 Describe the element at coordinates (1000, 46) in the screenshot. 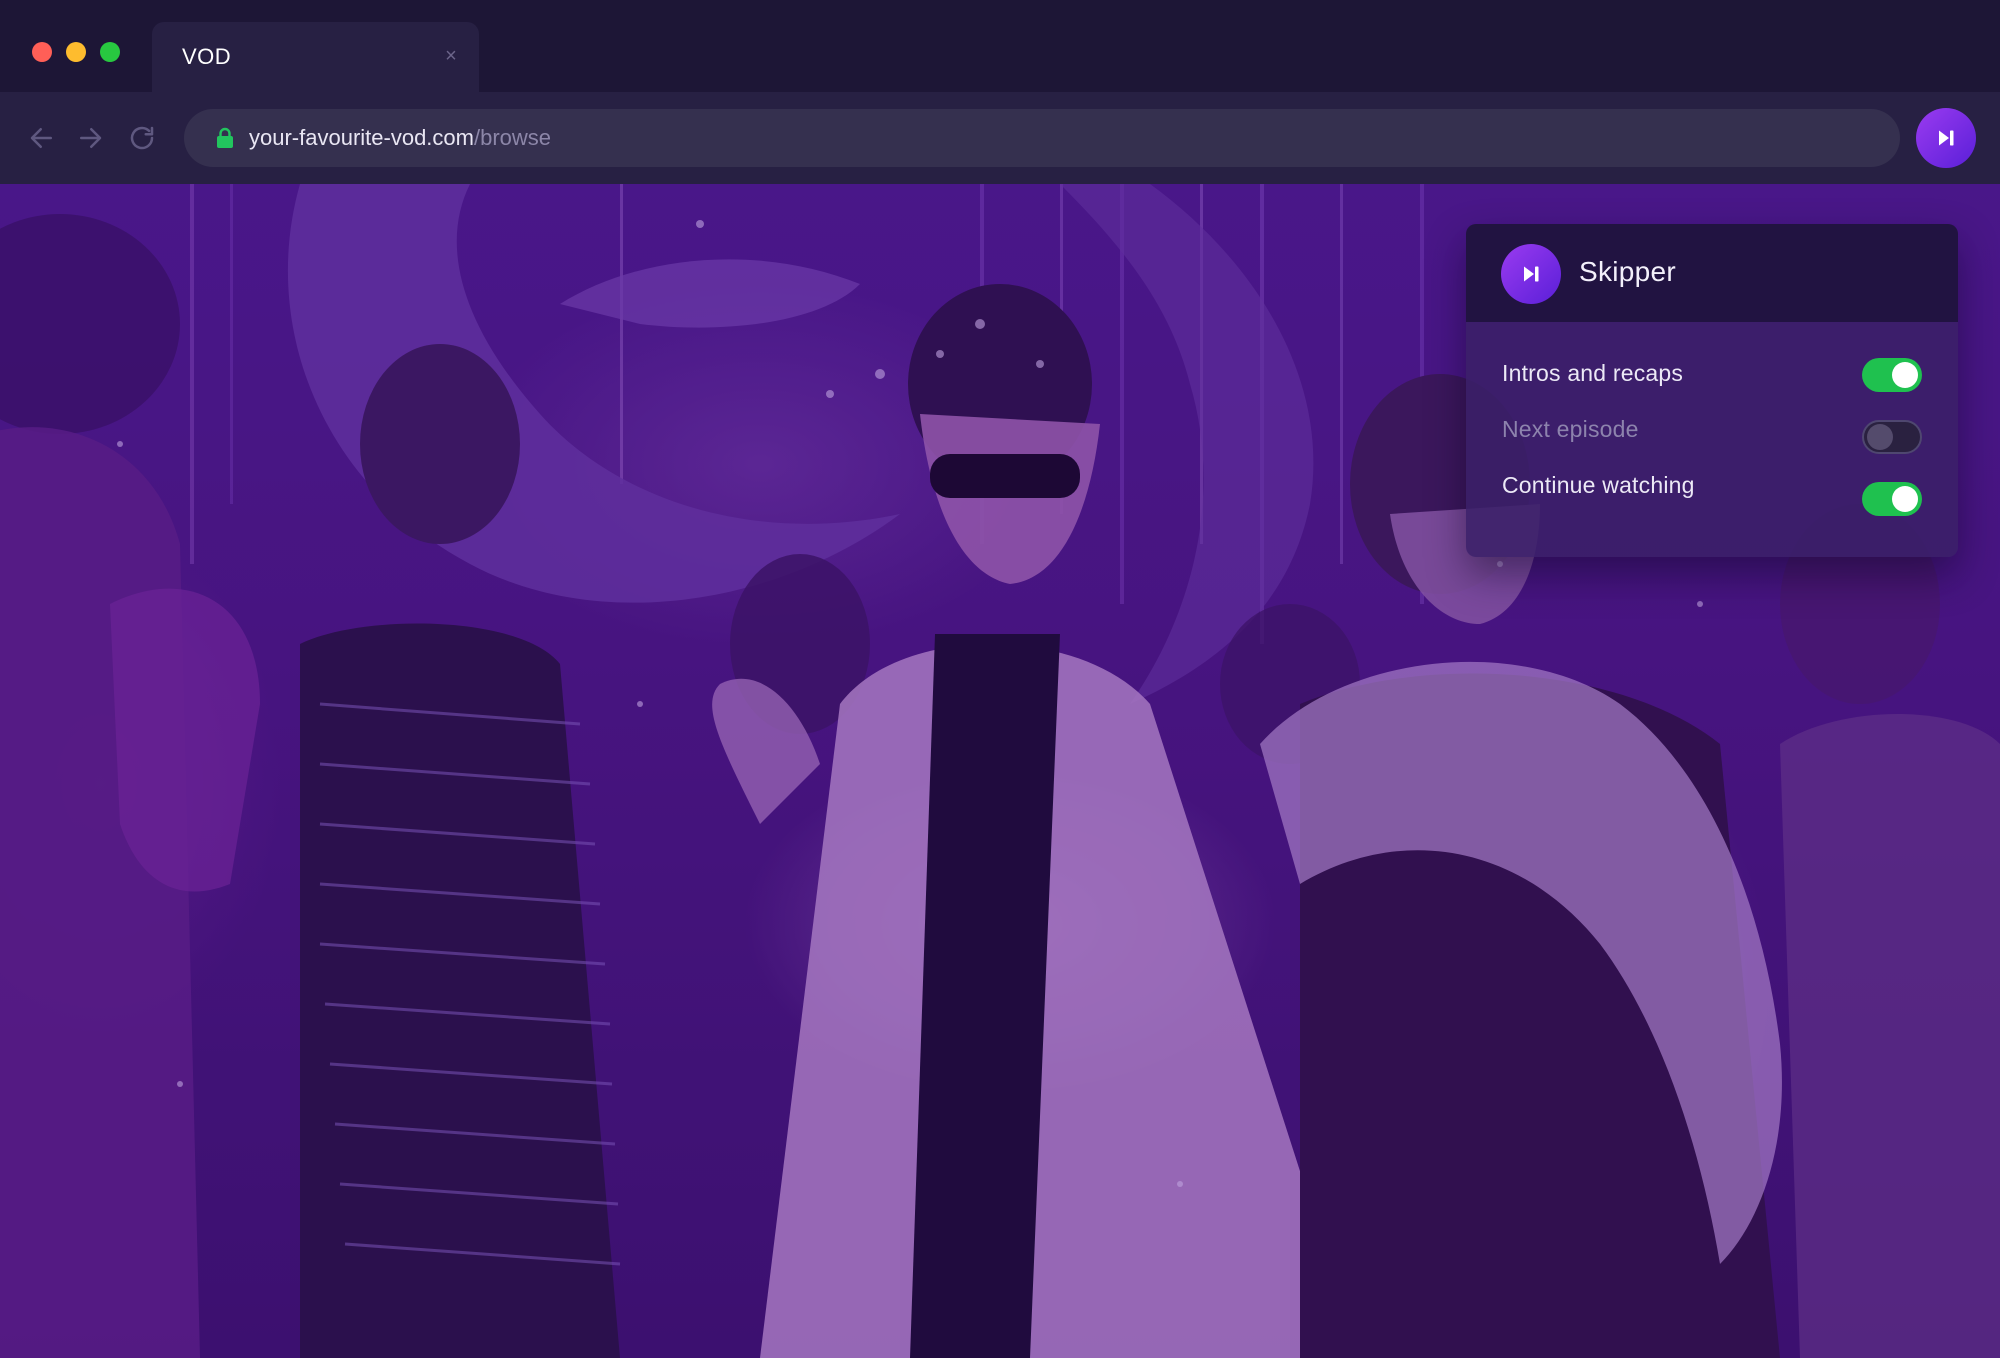

I see `title-bar: VOD ×` at that location.